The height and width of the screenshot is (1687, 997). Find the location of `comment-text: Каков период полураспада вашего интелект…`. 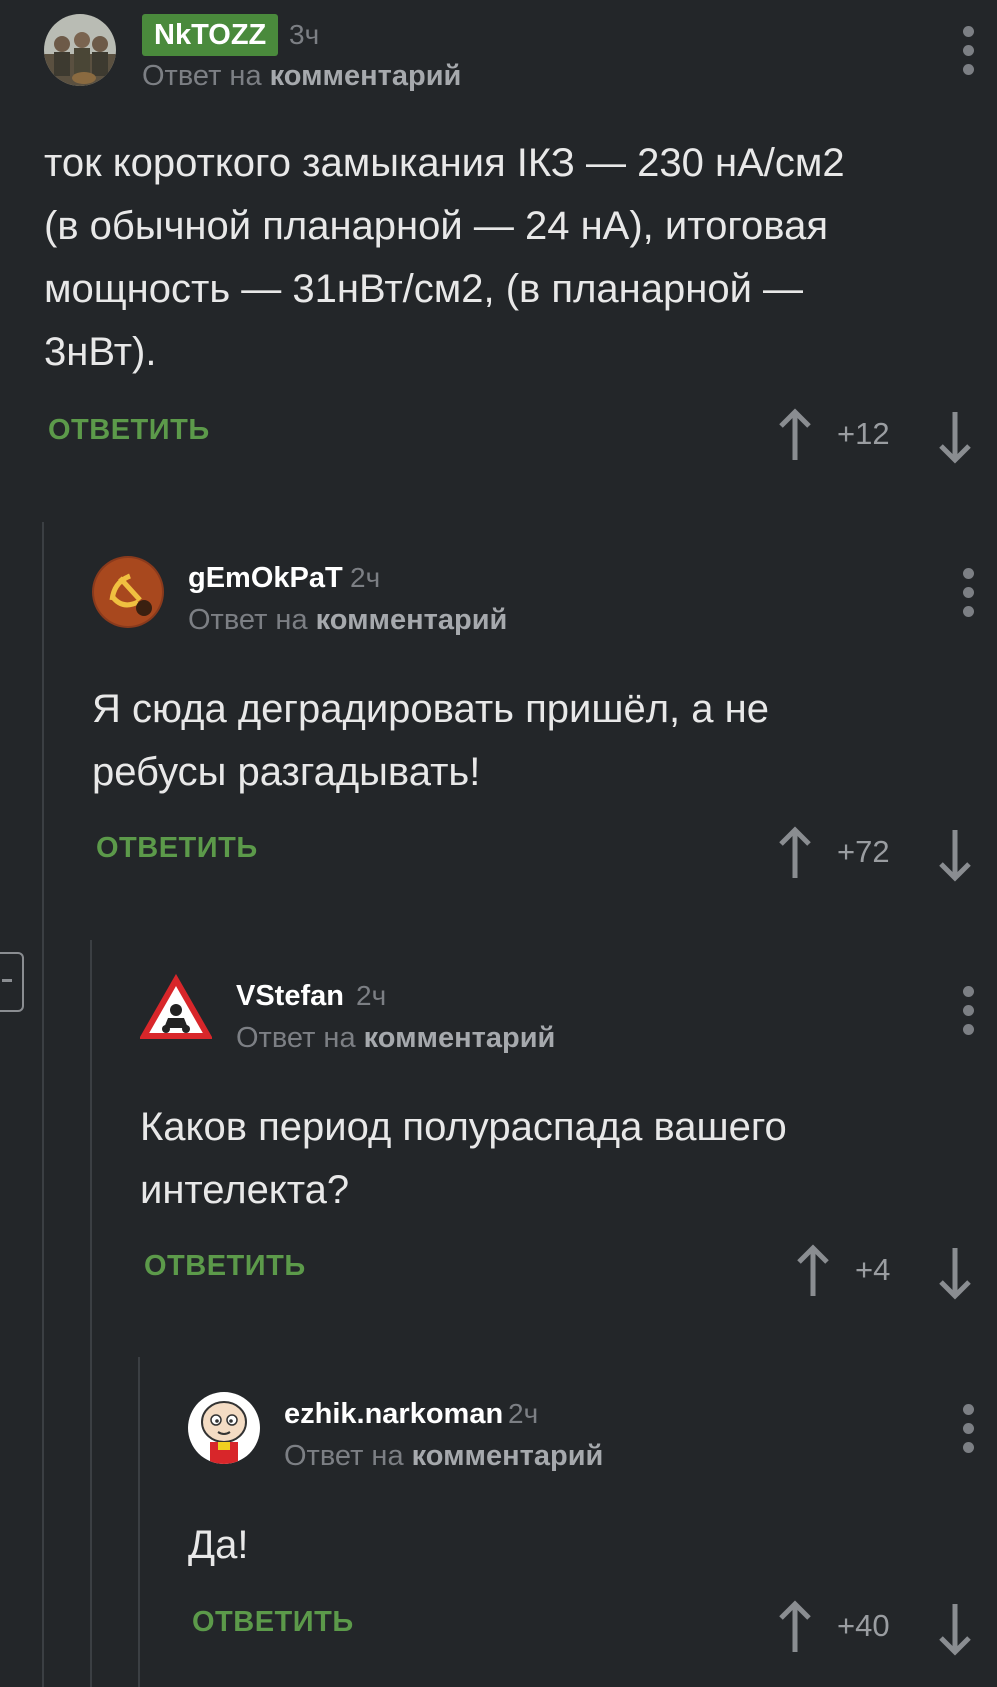

comment-text: Каков период полураспада вашего интелект… is located at coordinates (463, 1159).